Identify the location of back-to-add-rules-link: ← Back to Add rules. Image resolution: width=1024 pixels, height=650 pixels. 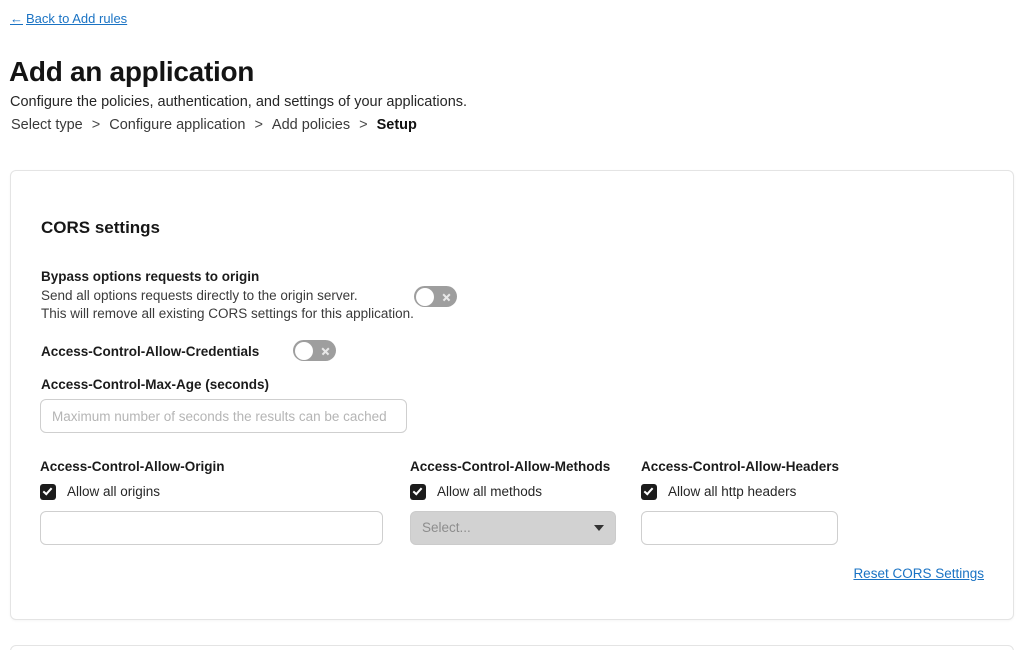
(68, 19).